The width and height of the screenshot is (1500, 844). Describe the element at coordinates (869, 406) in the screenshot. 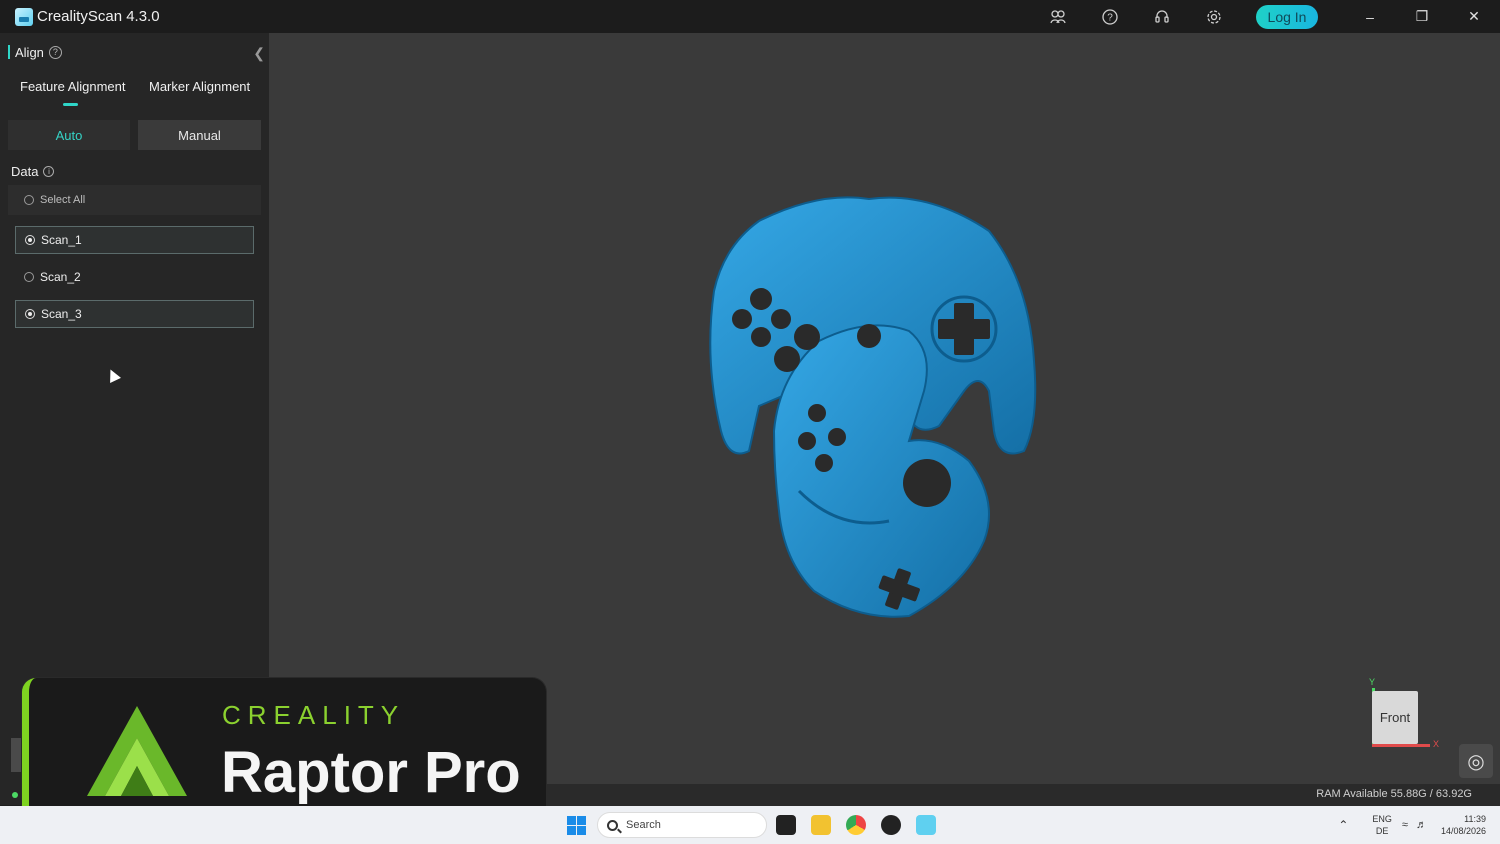

I see `scanned-controller-model` at that location.